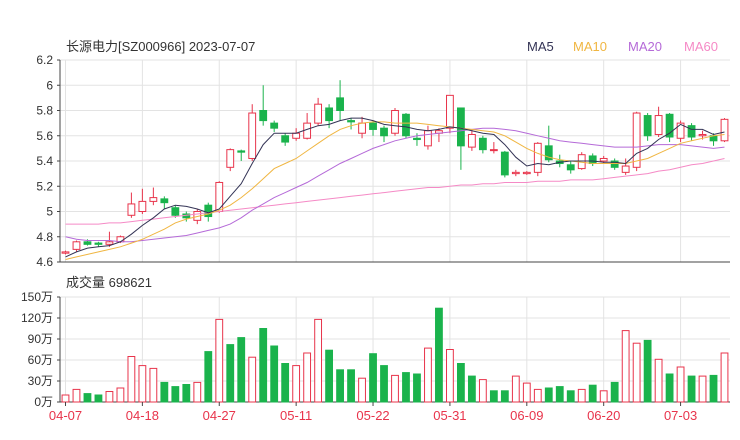 The image size is (740, 440). What do you see at coordinates (44, 262) in the screenshot?
I see `price-tick-label: 4.6` at bounding box center [44, 262].